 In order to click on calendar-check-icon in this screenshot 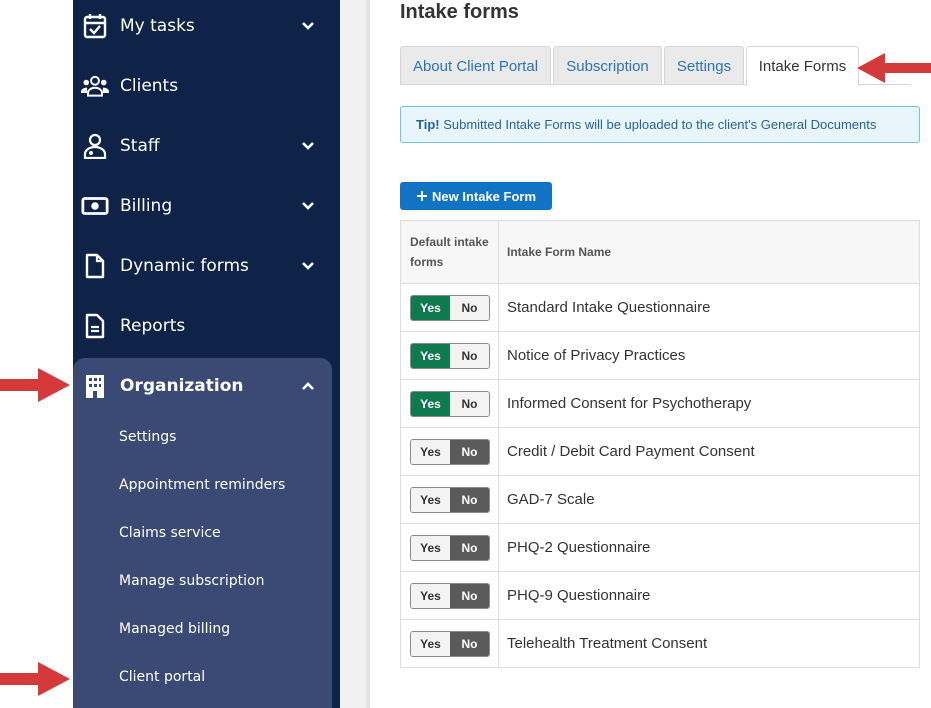, I will do `click(95, 26)`.